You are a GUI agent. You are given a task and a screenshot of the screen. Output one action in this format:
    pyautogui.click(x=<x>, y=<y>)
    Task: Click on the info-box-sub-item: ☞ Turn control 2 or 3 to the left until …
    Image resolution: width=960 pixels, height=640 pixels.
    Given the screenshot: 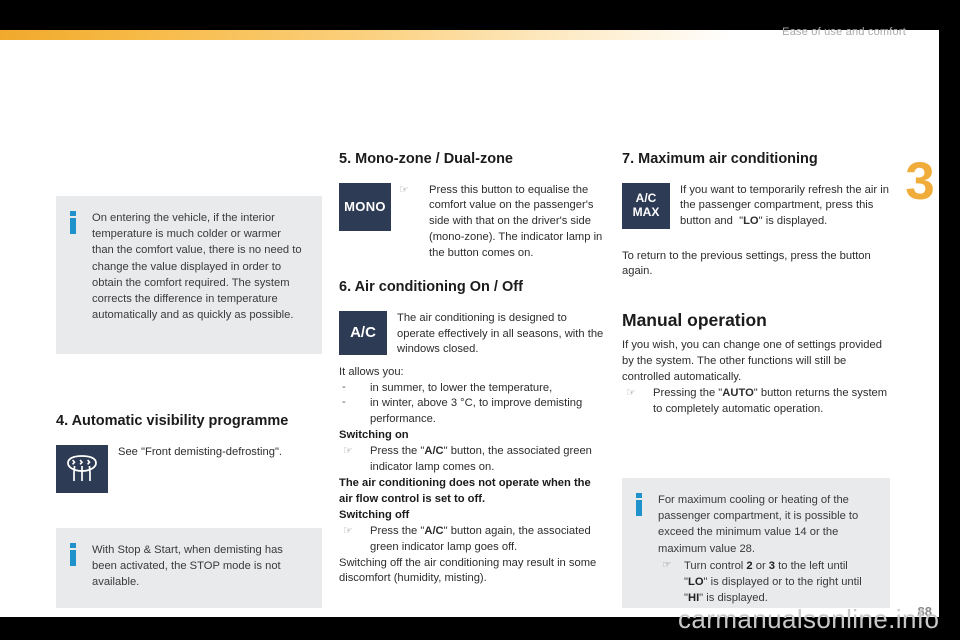 What is the action you would take?
    pyautogui.click(x=762, y=581)
    